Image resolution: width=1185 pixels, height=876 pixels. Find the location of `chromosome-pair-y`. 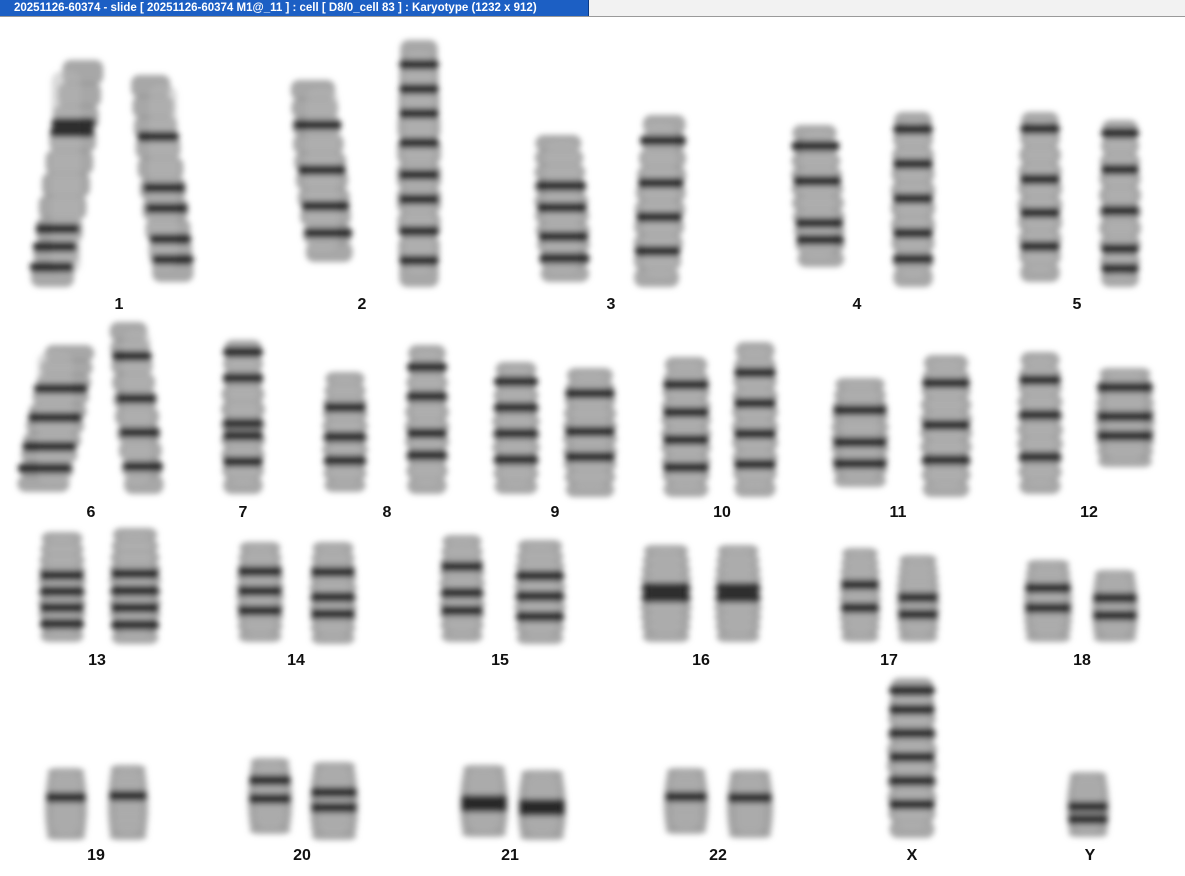

chromosome-pair-y is located at coordinates (1088, 804).